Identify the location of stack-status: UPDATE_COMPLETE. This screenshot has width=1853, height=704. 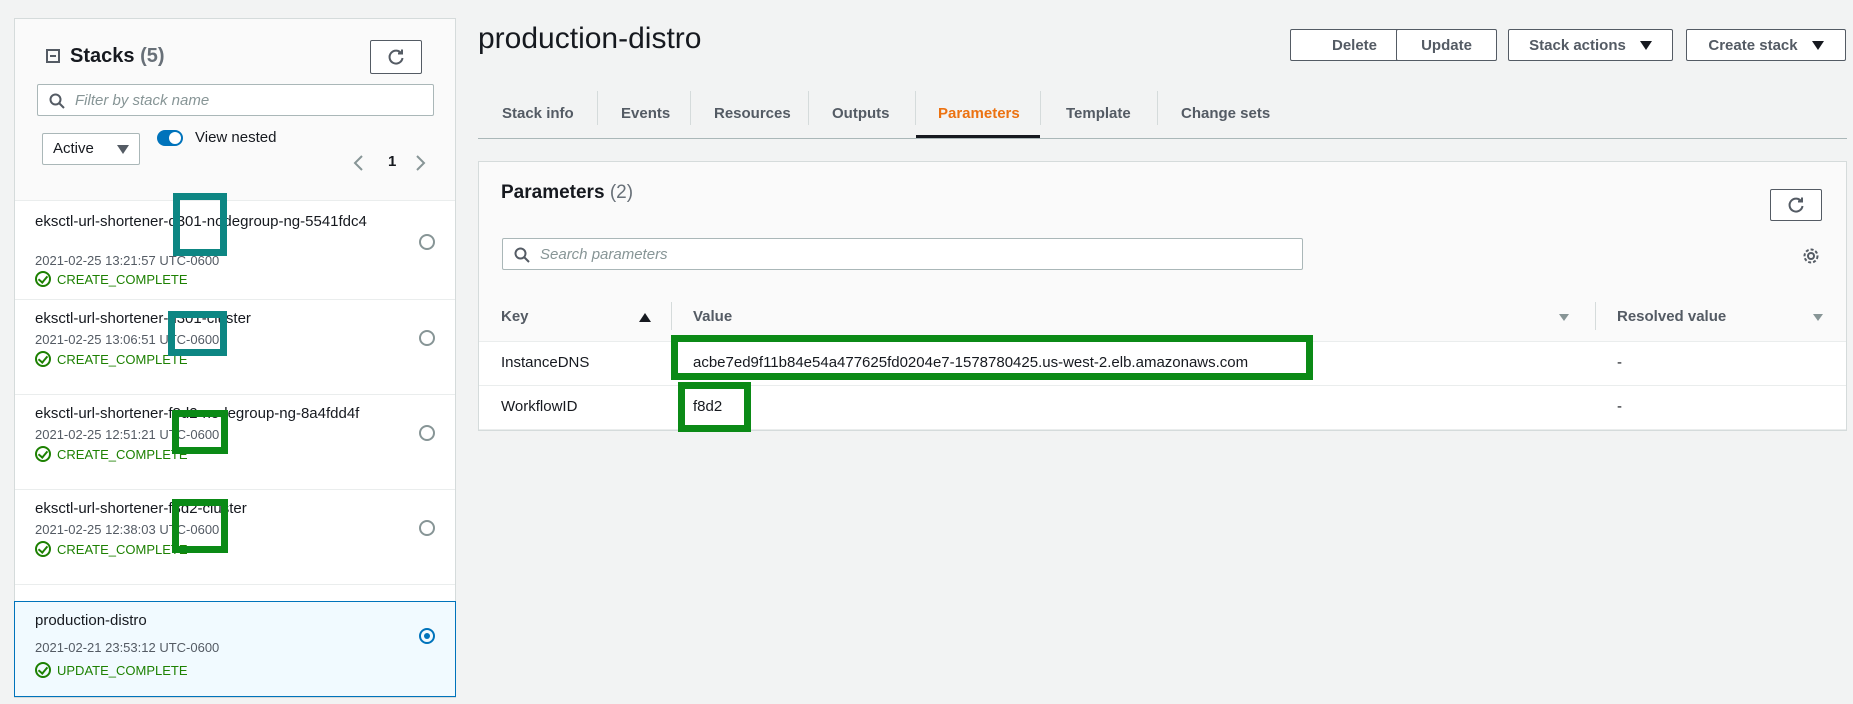
(111, 670).